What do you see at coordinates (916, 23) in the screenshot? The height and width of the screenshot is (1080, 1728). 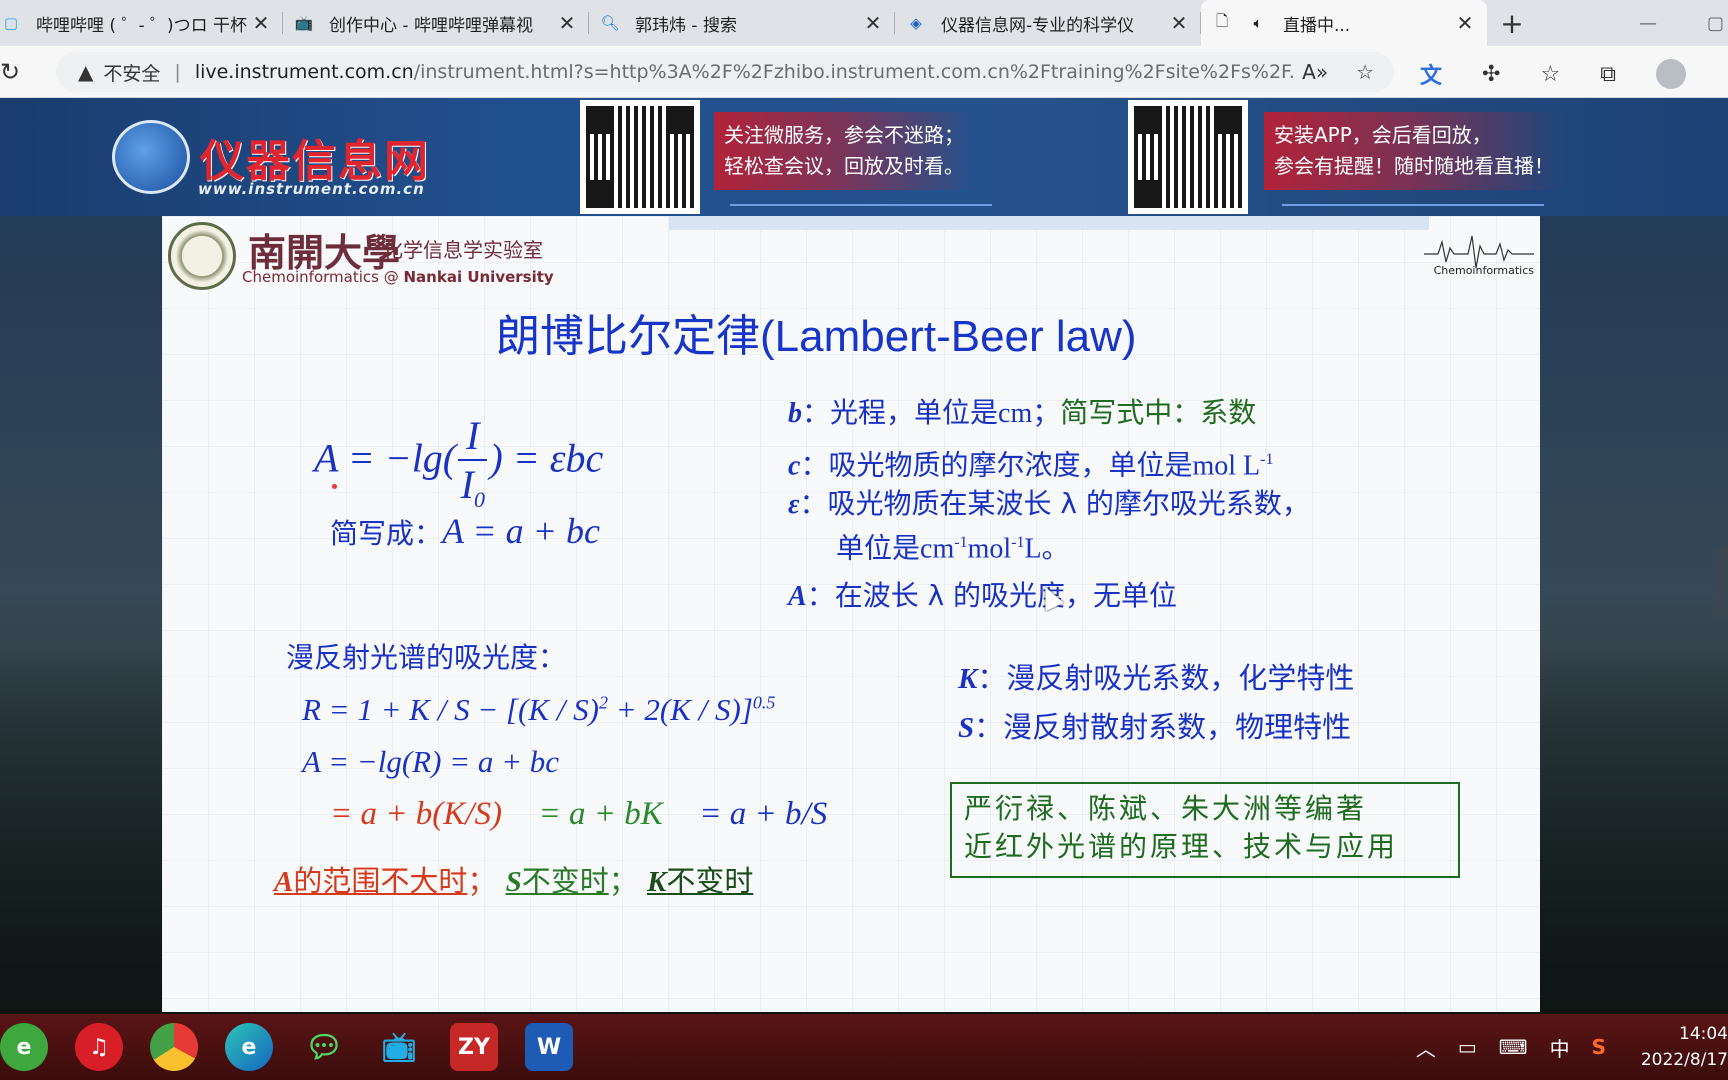 I see `instrument-logo-icon: ◈` at bounding box center [916, 23].